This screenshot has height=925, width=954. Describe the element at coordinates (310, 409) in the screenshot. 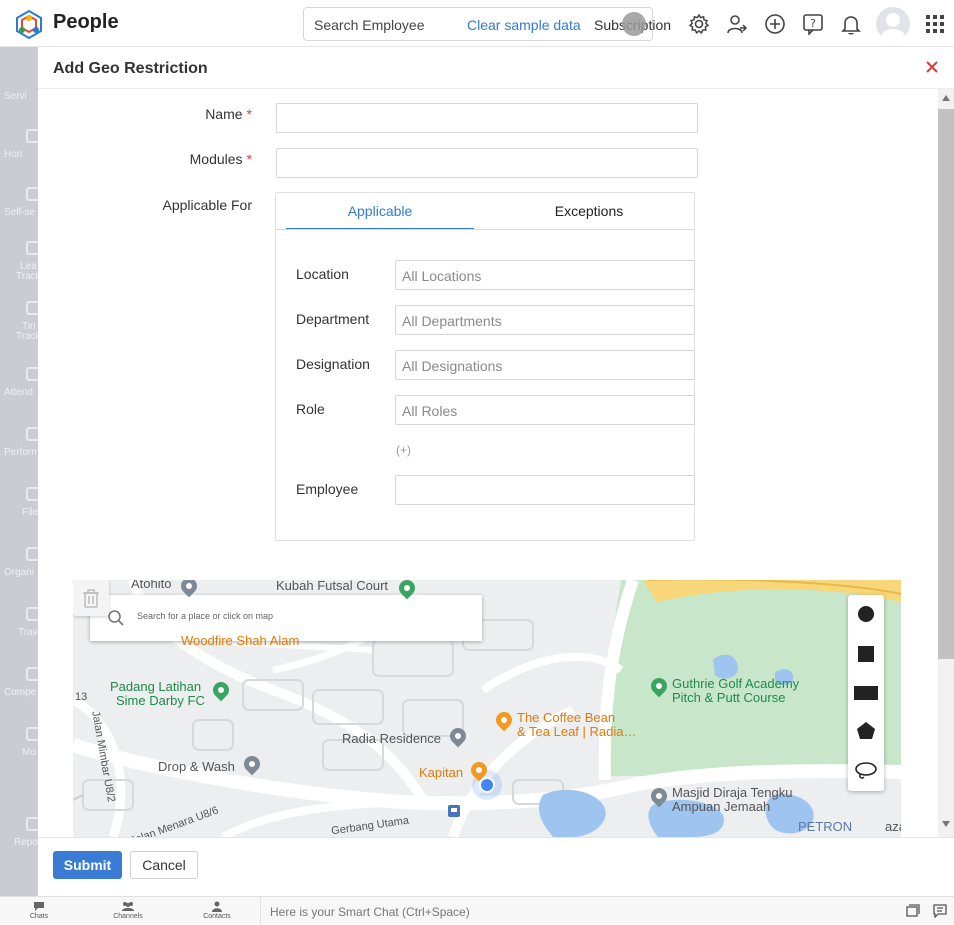

I see `role-label: Role` at that location.